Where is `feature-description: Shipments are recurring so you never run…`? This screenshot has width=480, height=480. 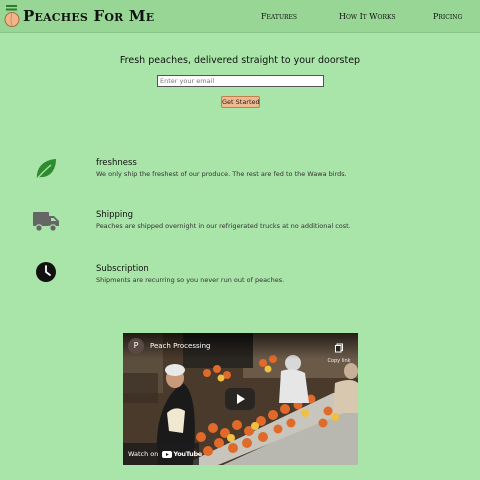 feature-description: Shipments are recurring so you never run… is located at coordinates (190, 280).